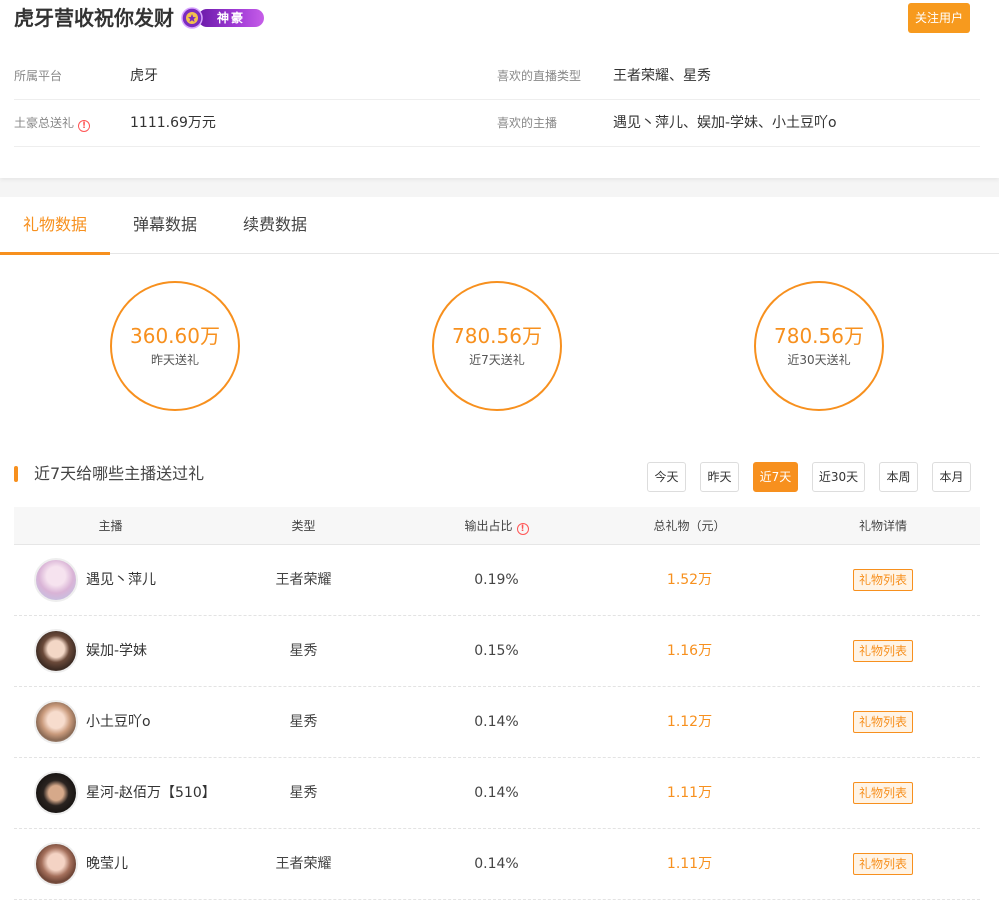 This screenshot has width=999, height=906. What do you see at coordinates (44, 123) in the screenshot?
I see `total-gift-label-text: 土豪总送礼` at bounding box center [44, 123].